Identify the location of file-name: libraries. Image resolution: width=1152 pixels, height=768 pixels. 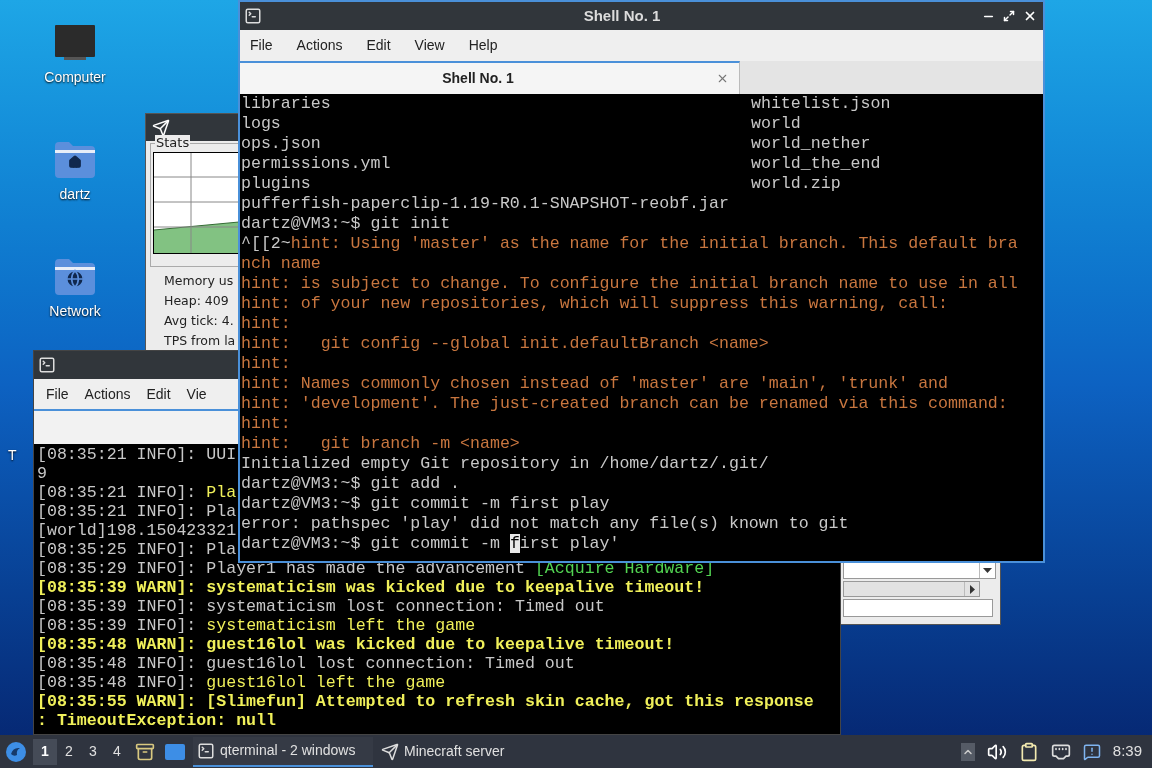
(286, 104).